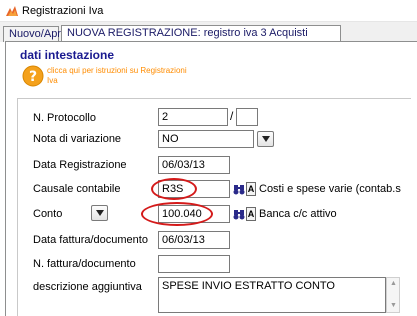  Describe the element at coordinates (393, 305) in the screenshot. I see `scroll-down-icon: ▼` at that location.